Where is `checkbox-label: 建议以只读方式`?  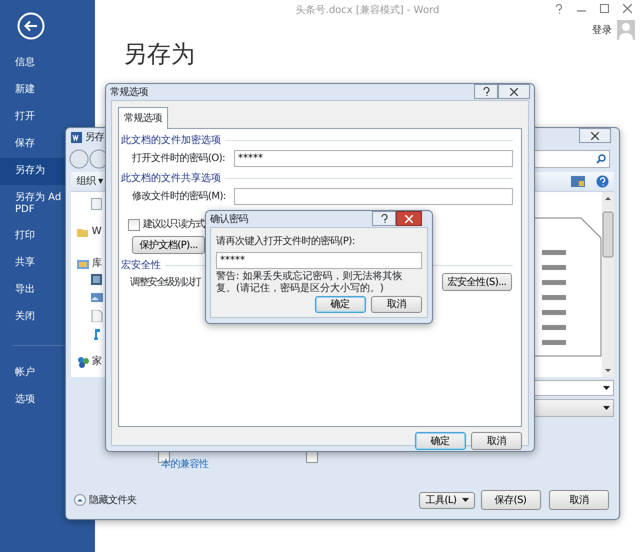
checkbox-label: 建议以只读方式 is located at coordinates (173, 225).